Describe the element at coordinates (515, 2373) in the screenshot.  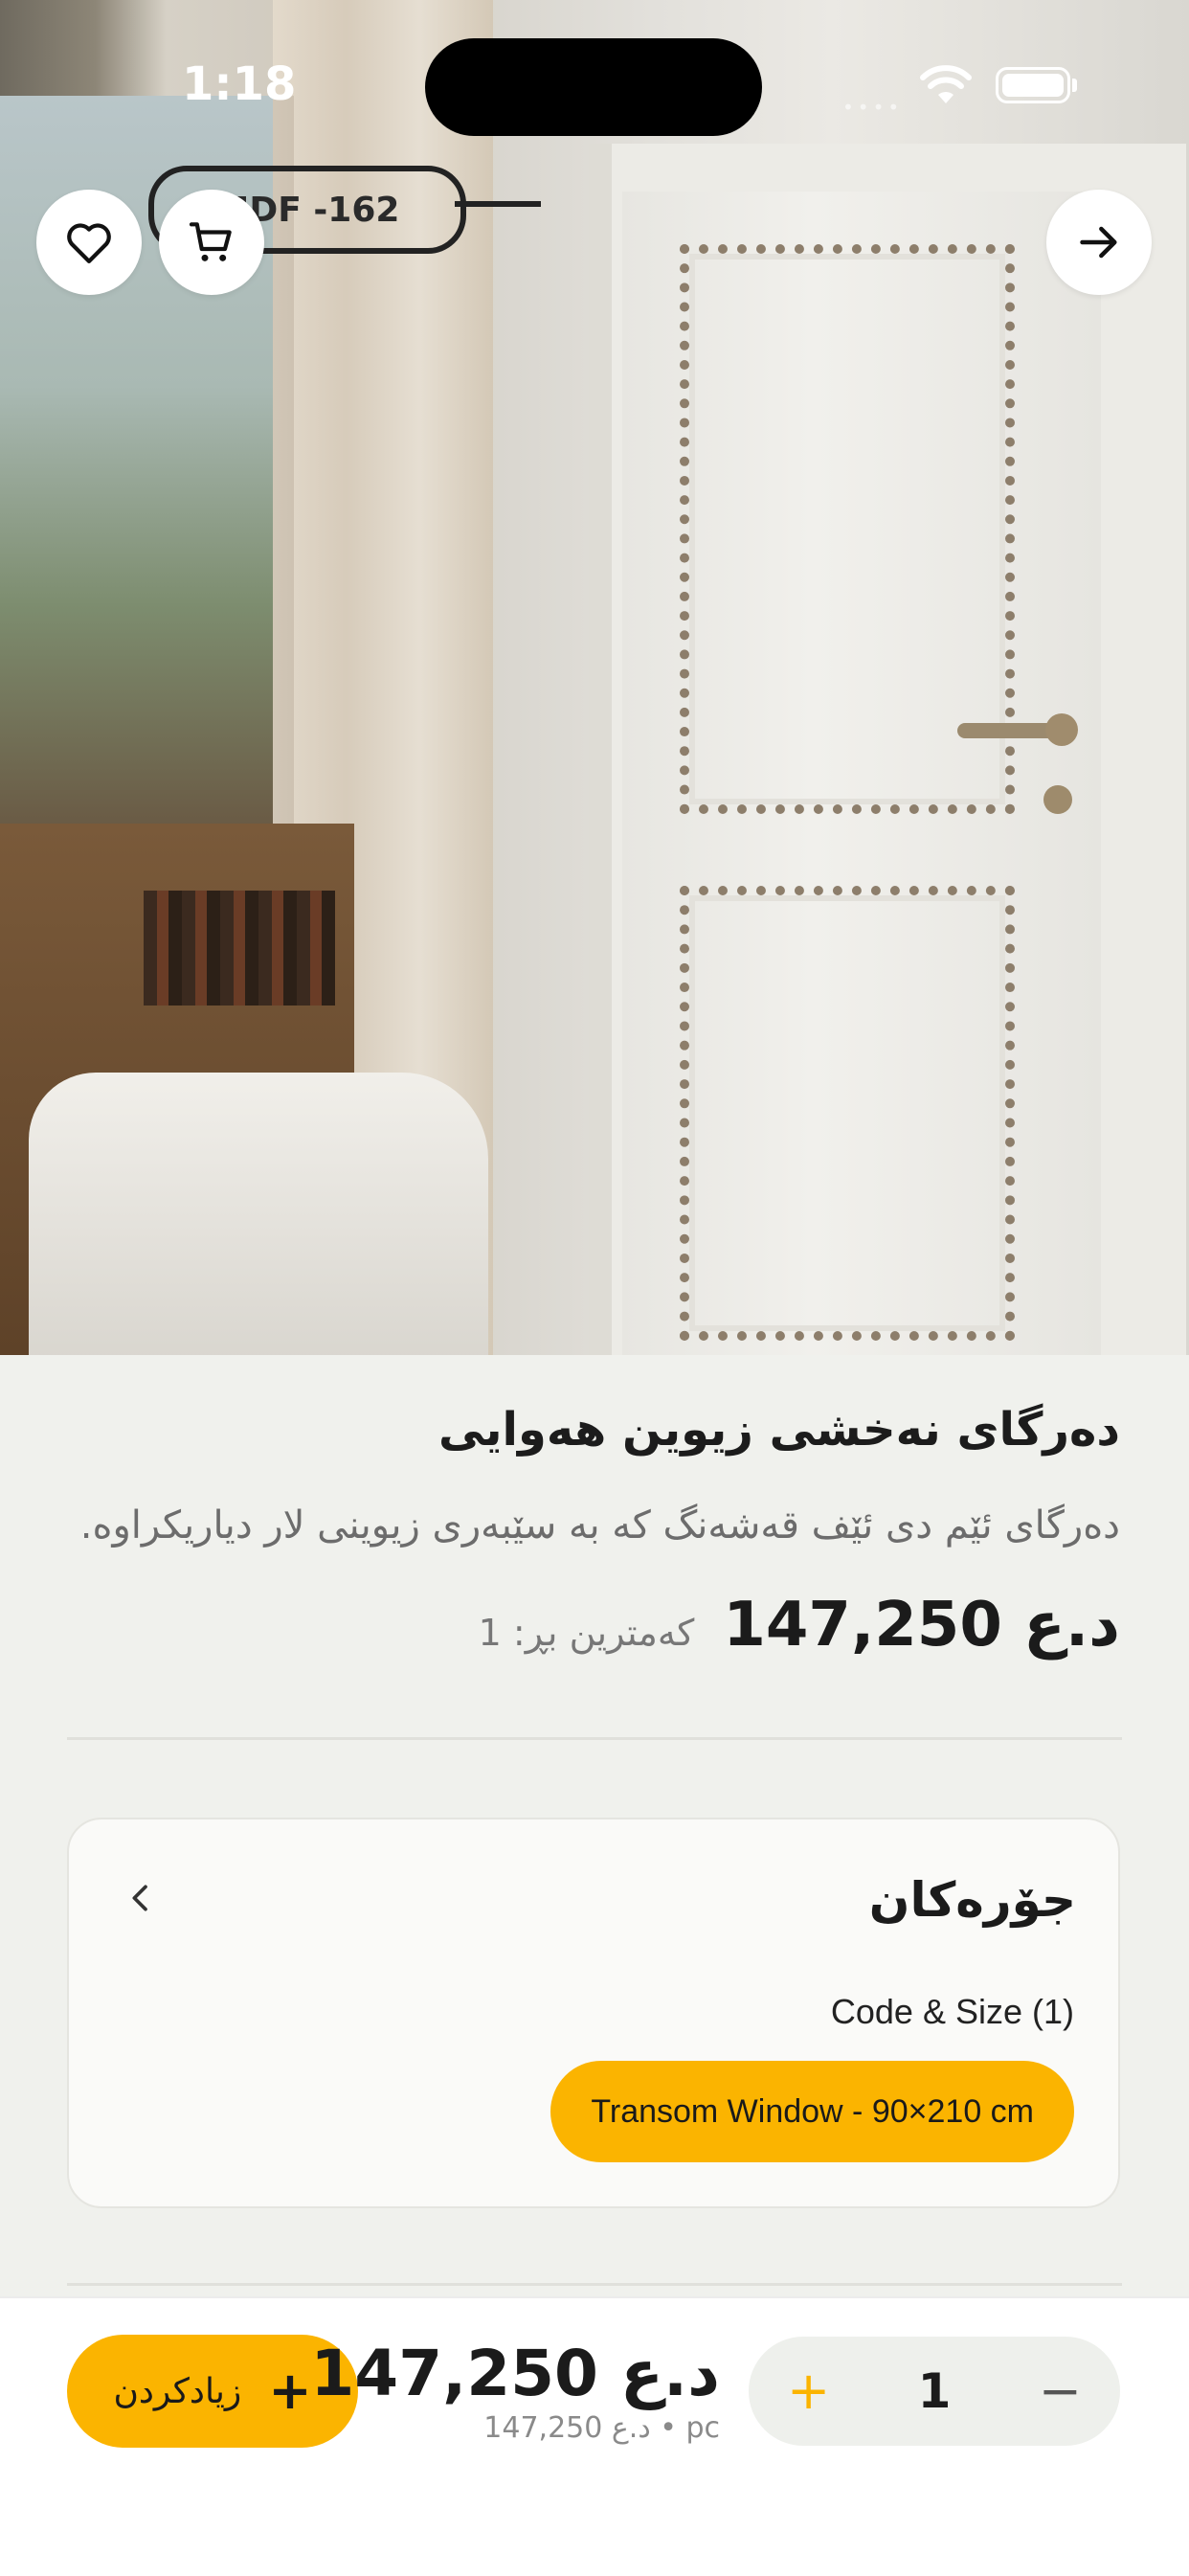
I see `total-price: 147,250 د.ع` at that location.